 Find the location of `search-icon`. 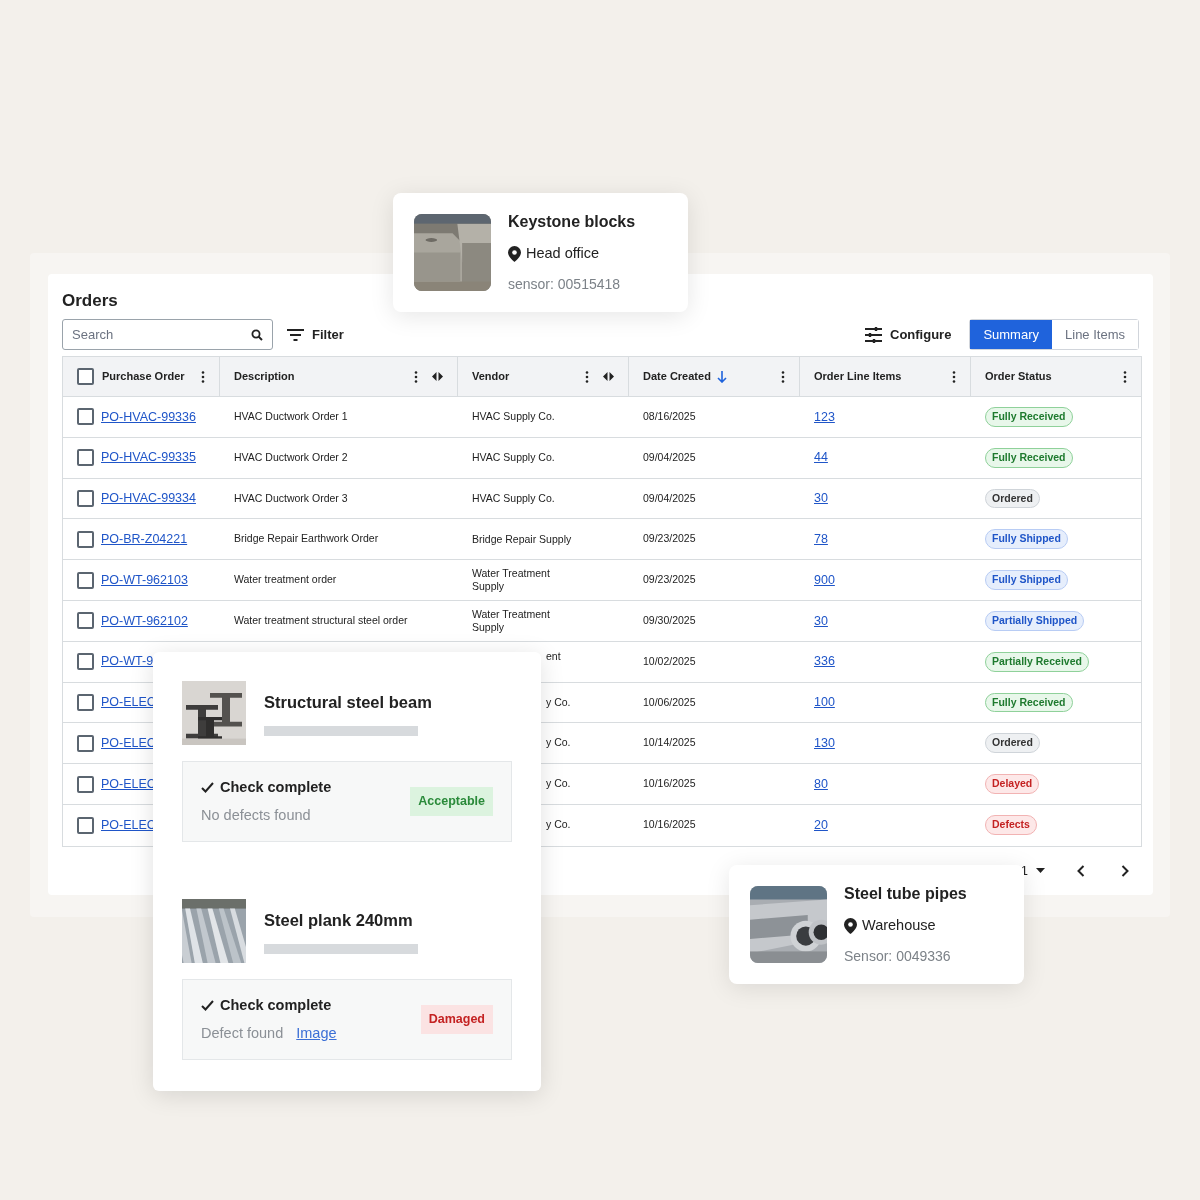

search-icon is located at coordinates (257, 335).